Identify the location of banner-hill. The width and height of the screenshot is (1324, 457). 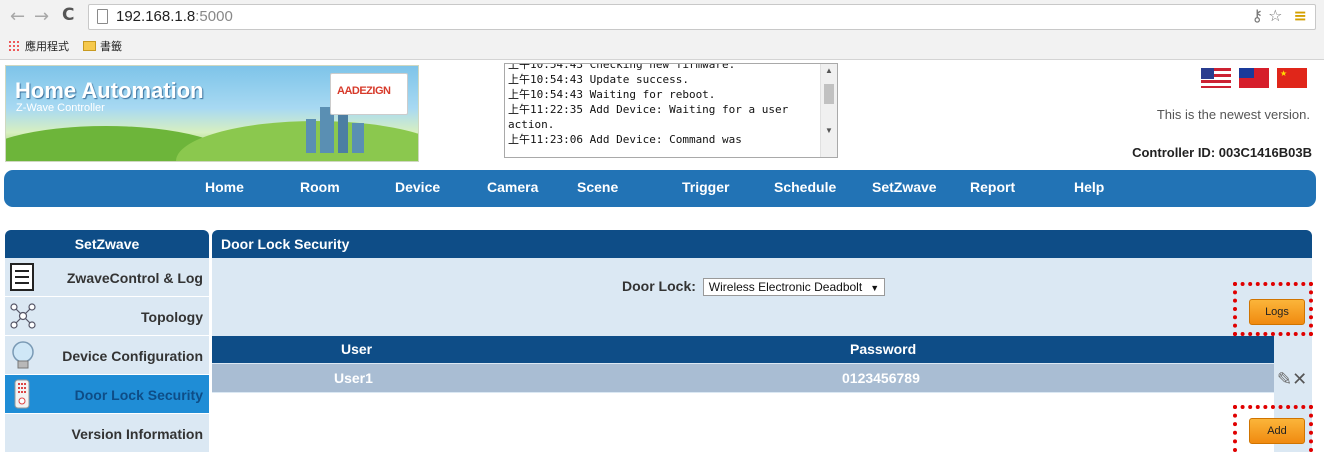
(297, 141).